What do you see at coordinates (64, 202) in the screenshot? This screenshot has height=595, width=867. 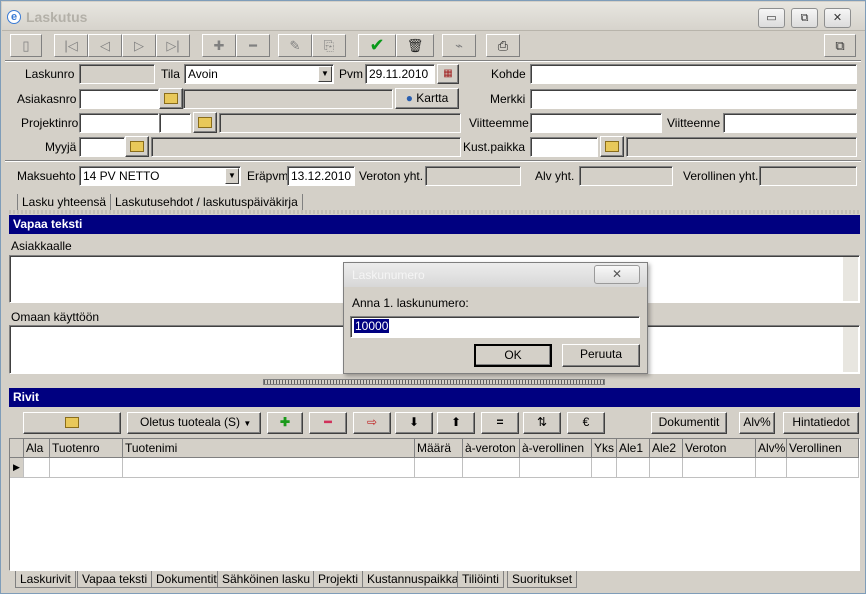 I see `tab-lasku-yhteensa: Lasku yhteensä` at bounding box center [64, 202].